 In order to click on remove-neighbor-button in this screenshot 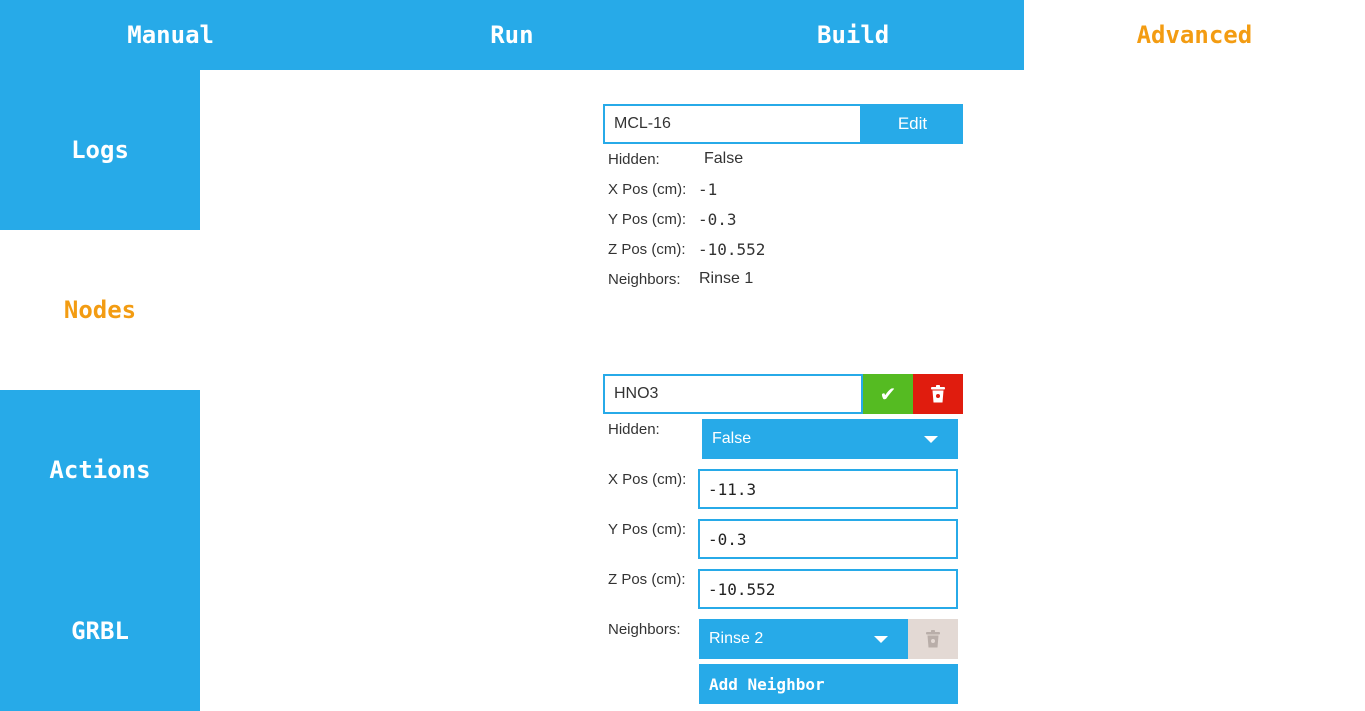, I will do `click(933, 639)`.